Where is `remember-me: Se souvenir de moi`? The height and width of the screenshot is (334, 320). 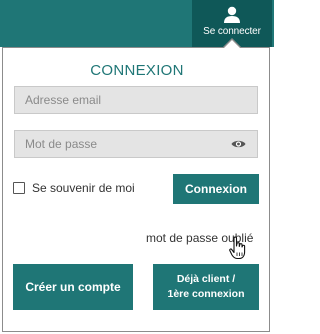
remember-me: Se souvenir de moi is located at coordinates (74, 188).